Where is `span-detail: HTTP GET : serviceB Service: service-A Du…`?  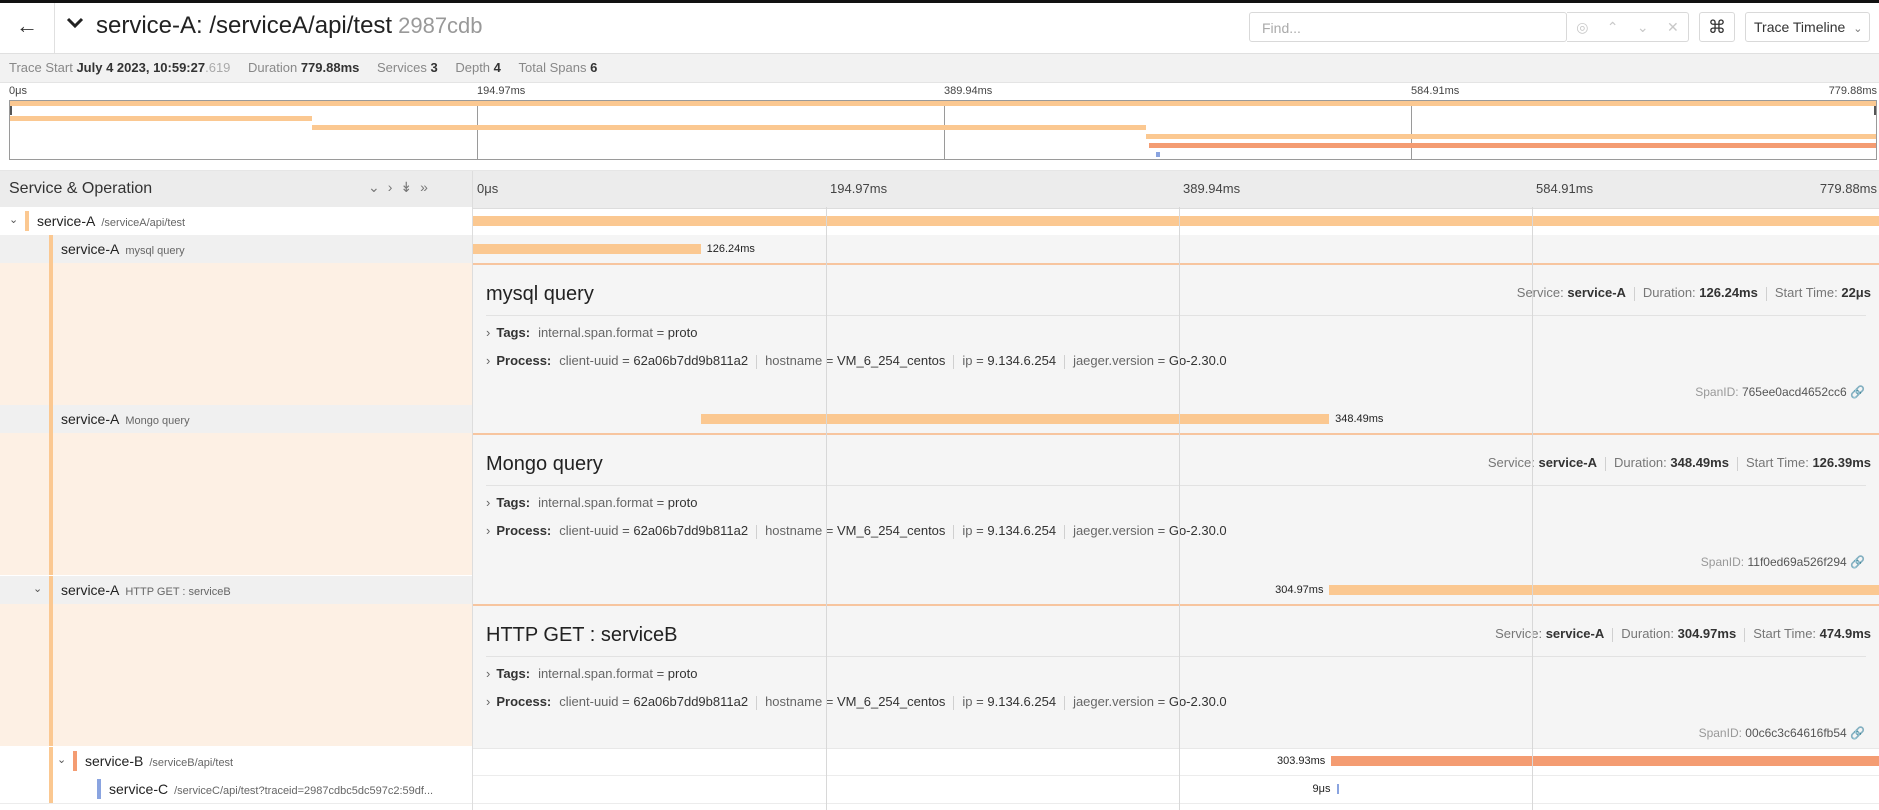 span-detail: HTTP GET : serviceB Service: service-A Du… is located at coordinates (1176, 676).